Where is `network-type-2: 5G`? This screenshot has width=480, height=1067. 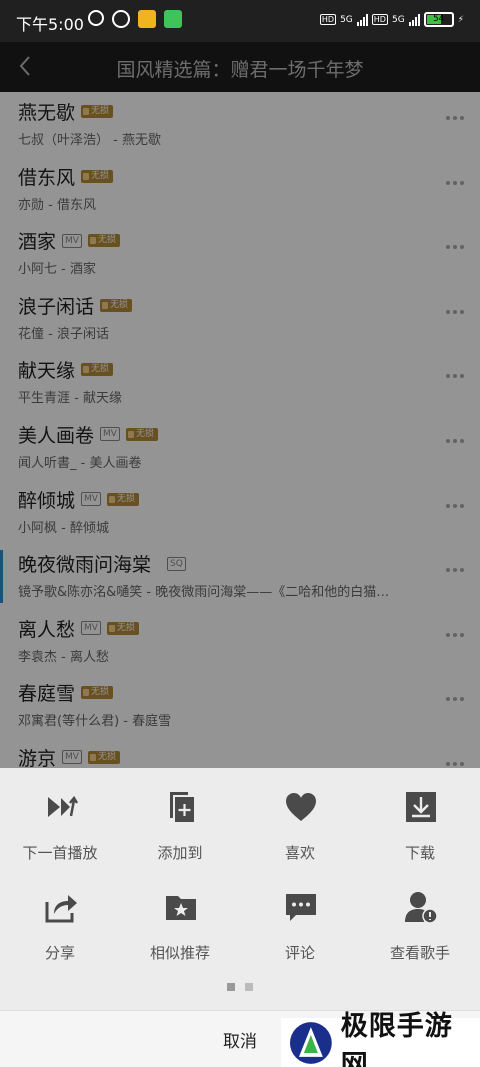
network-type-2: 5G is located at coordinates (398, 19).